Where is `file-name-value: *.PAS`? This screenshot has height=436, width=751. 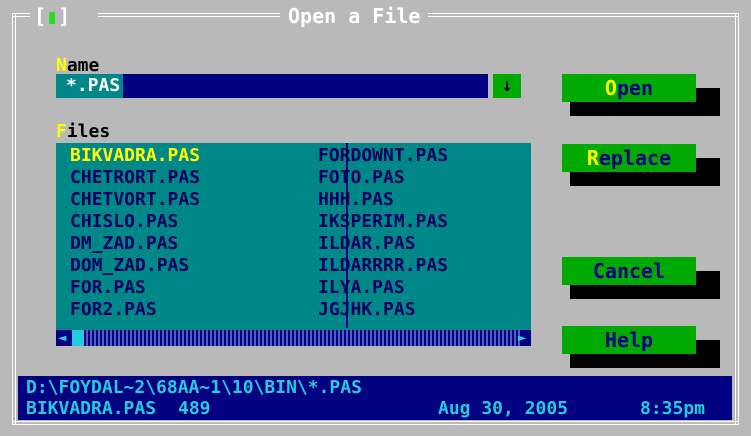 file-name-value: *.PAS is located at coordinates (90, 86).